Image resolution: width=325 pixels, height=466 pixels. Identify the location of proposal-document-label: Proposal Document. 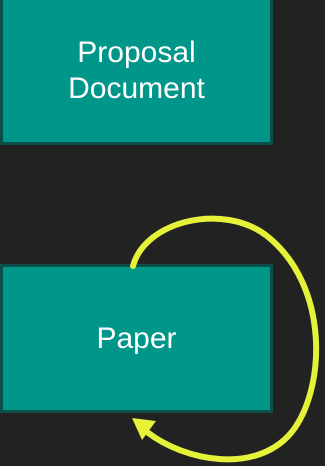
(136, 70).